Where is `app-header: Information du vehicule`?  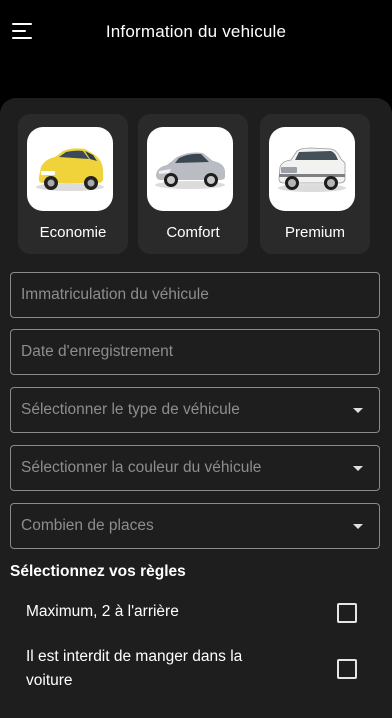 app-header: Information du vehicule is located at coordinates (196, 32).